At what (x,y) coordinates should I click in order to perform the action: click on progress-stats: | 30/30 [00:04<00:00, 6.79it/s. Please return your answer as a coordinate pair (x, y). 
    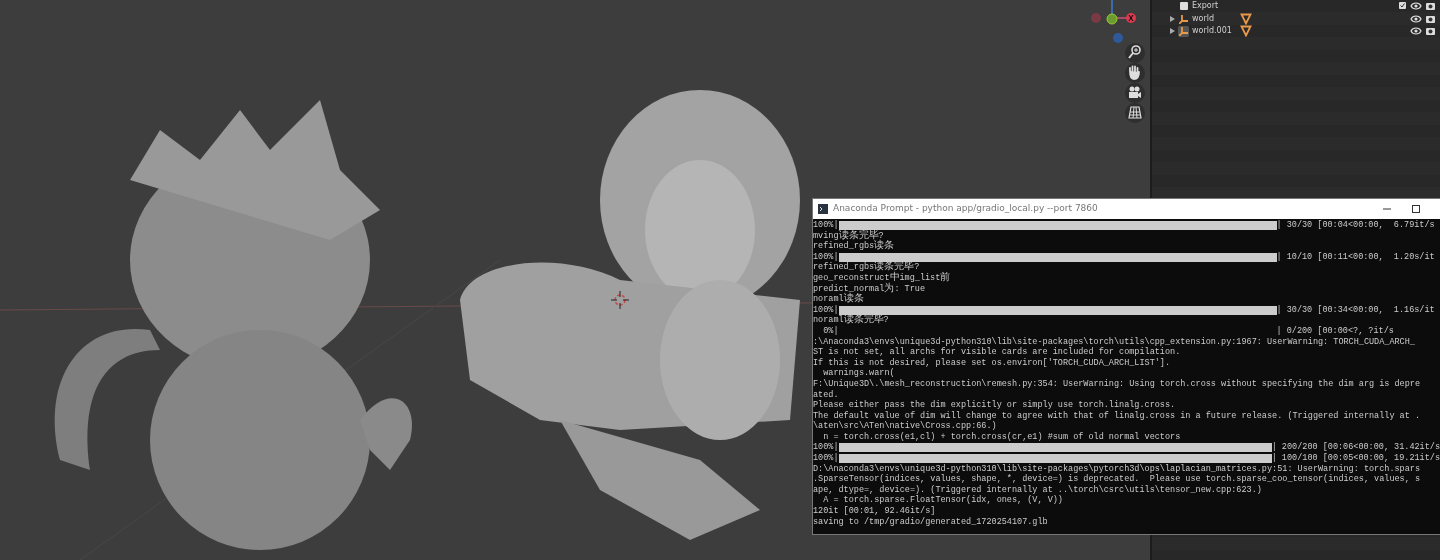
    Looking at the image, I should click on (1355, 225).